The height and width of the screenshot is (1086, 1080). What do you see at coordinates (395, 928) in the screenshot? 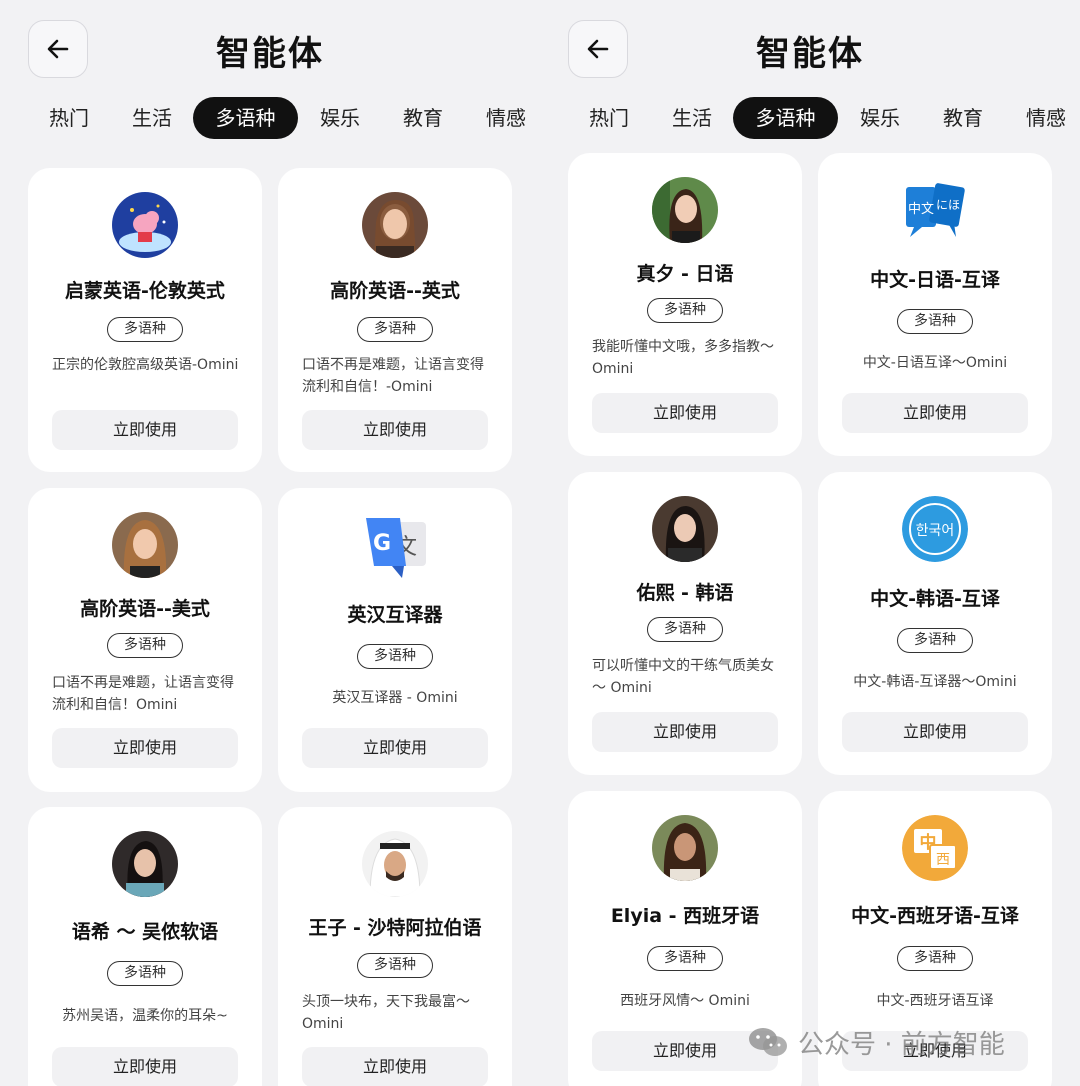
I see `agent-name: 王子 - 沙特阿拉伯语` at bounding box center [395, 928].